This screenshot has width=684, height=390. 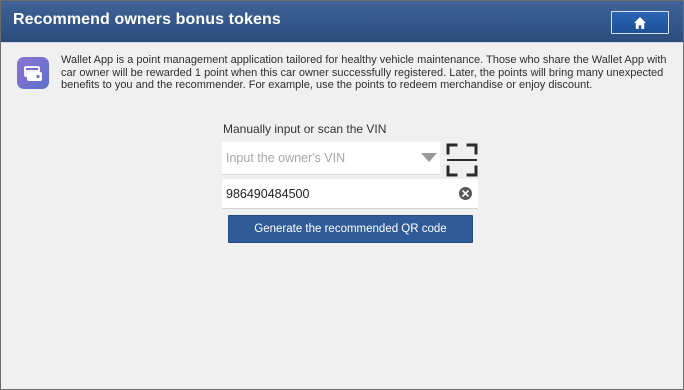 What do you see at coordinates (147, 19) in the screenshot?
I see `page-title: Recommend owners bonus tokens` at bounding box center [147, 19].